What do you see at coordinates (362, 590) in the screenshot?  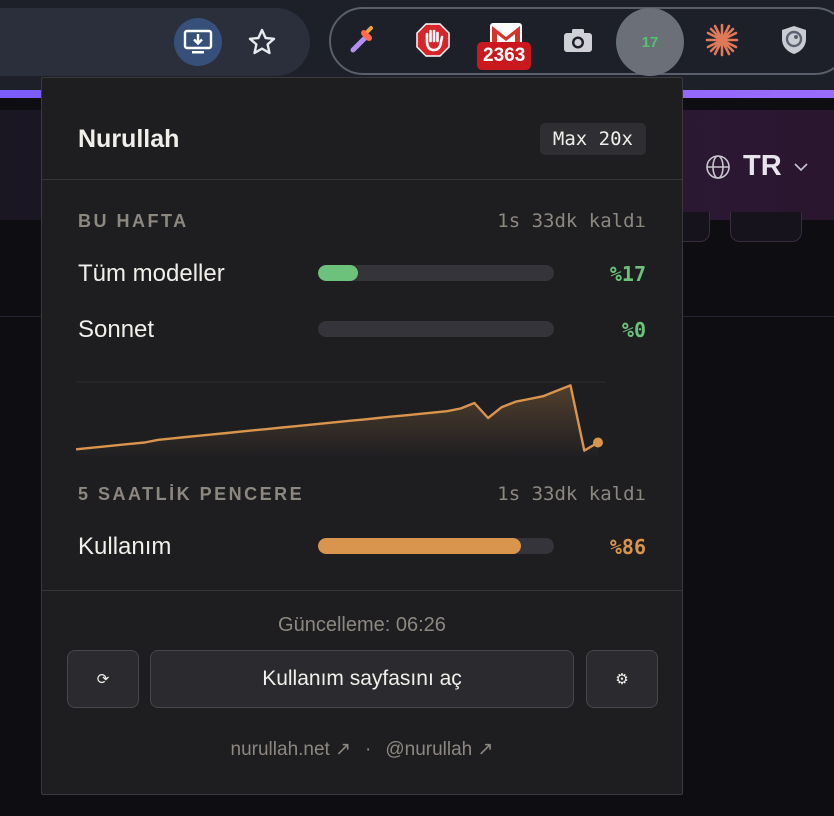 I see `popup-footer-divider` at bounding box center [362, 590].